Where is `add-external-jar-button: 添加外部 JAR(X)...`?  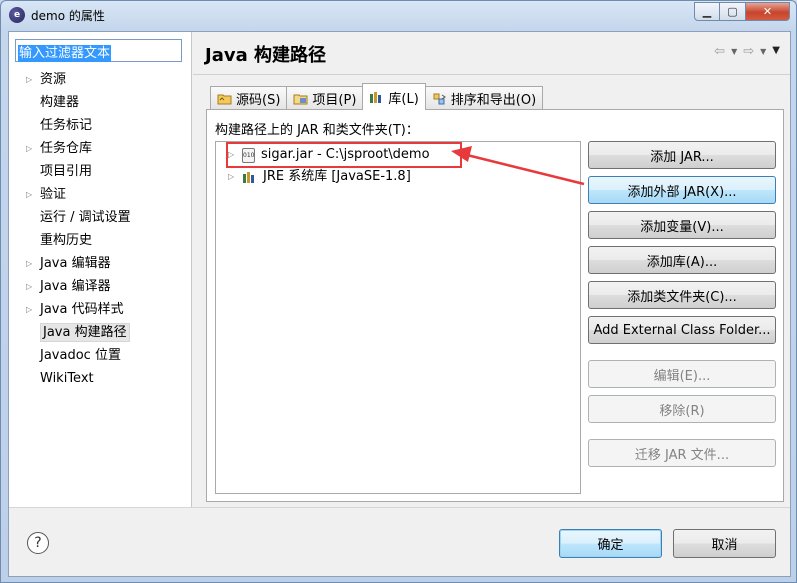 add-external-jar-button: 添加外部 JAR(X)... is located at coordinates (682, 190).